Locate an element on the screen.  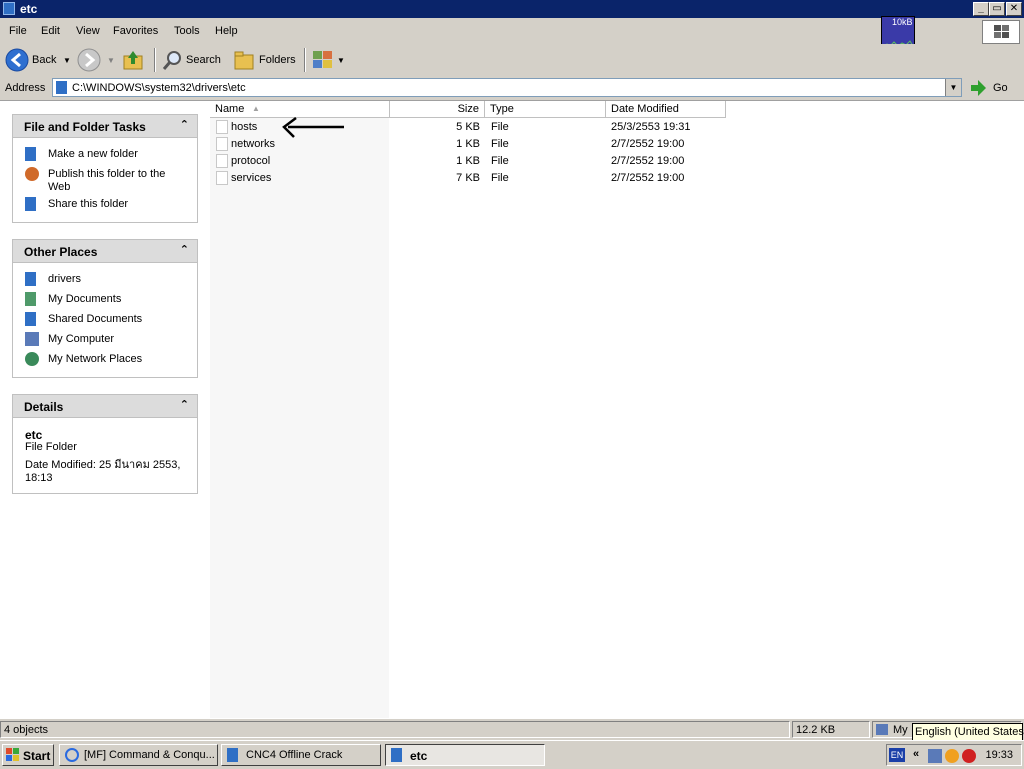
file-row: protocol 1 KB File 2/7/2552 19:00 is located at coordinates (617, 161).